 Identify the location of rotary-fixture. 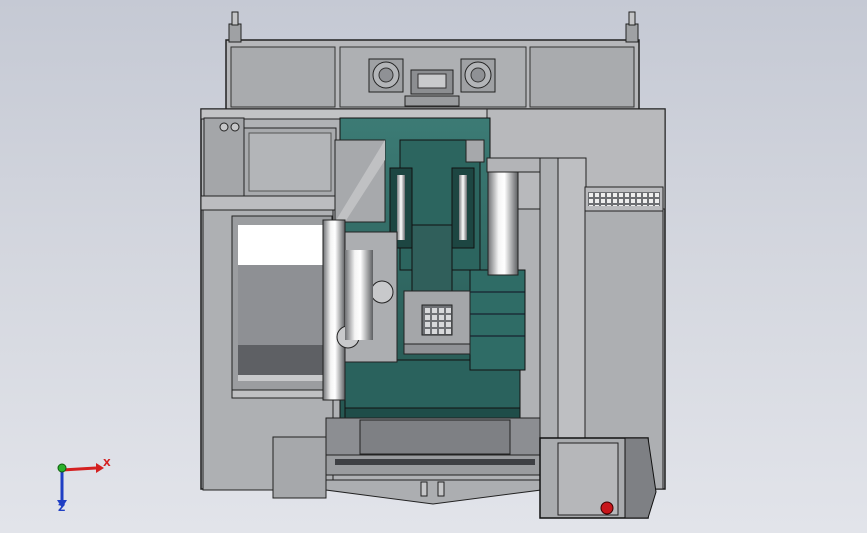
(437, 322).